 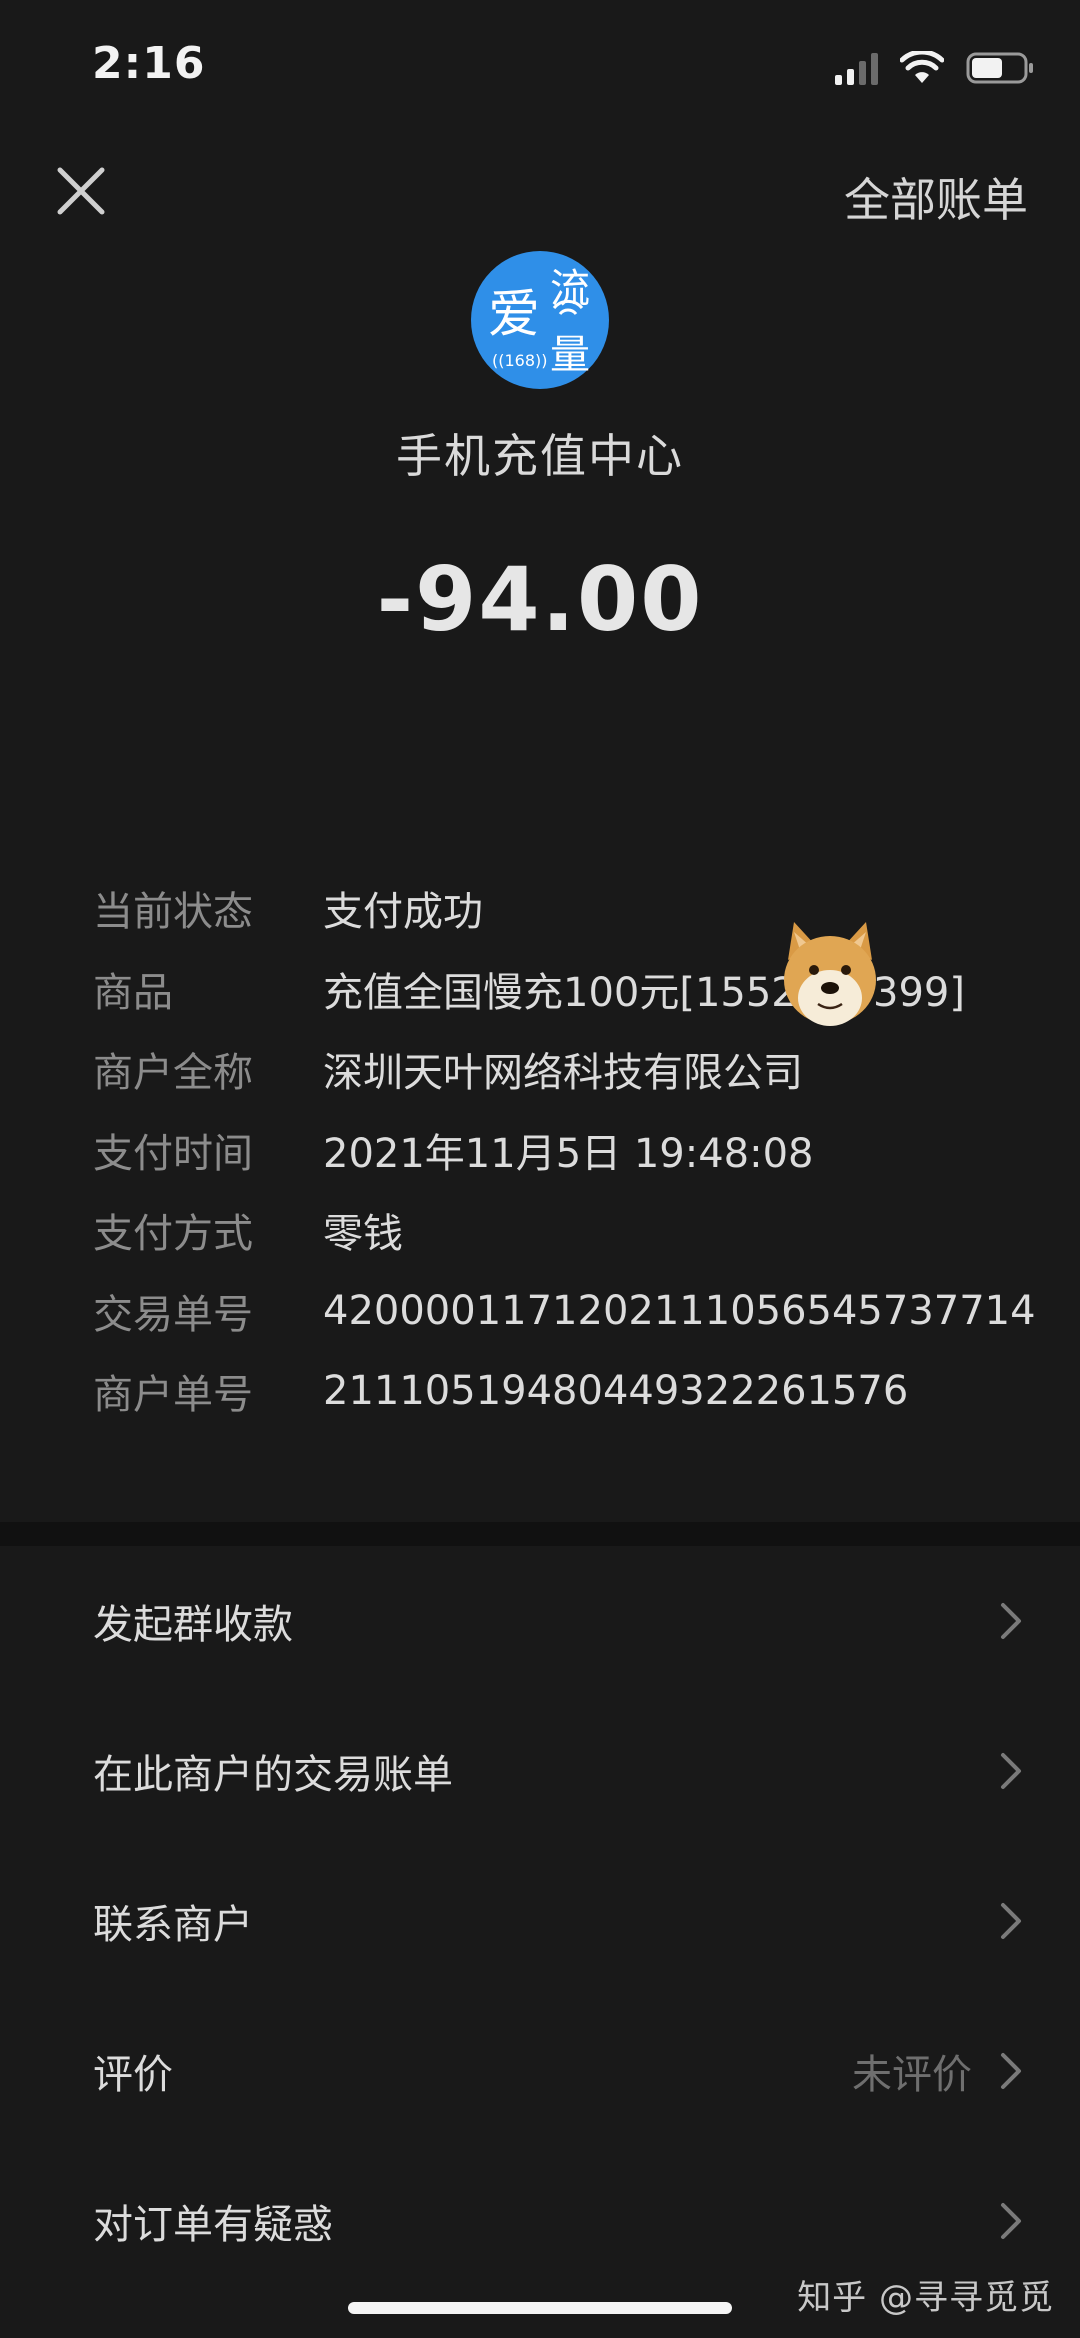 What do you see at coordinates (540, 190) in the screenshot?
I see `top-bar: 全部账单` at bounding box center [540, 190].